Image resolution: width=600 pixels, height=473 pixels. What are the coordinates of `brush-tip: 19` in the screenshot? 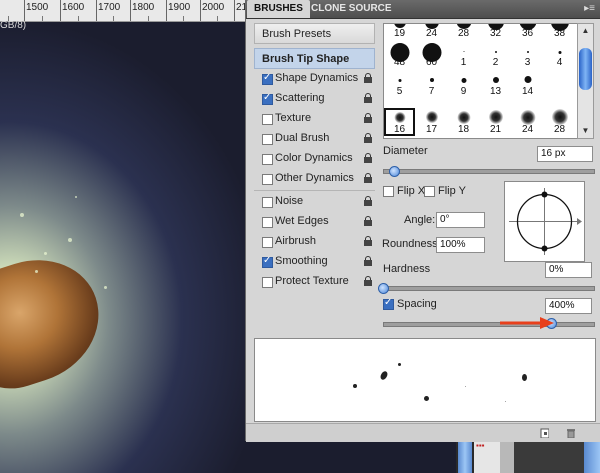 It's located at (399, 32).